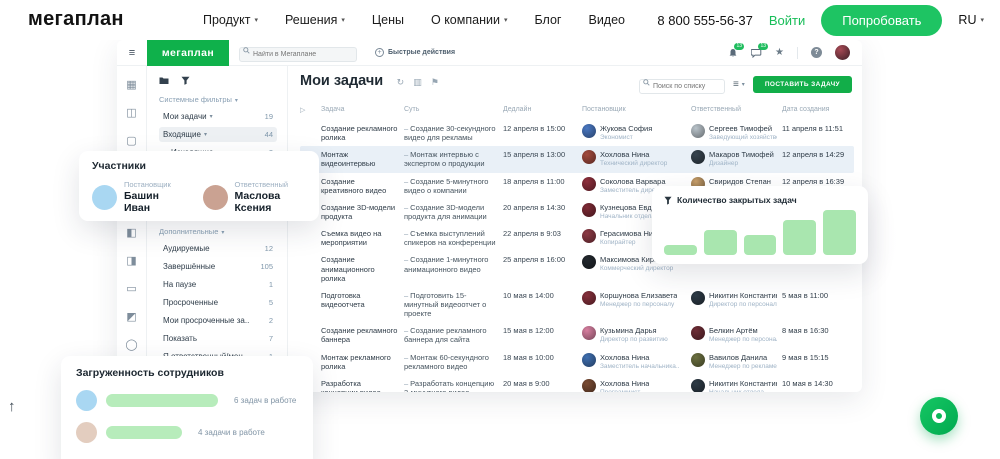 This screenshot has width=1000, height=459. What do you see at coordinates (634, 110) in the screenshot?
I see `column-header: Постановщик` at bounding box center [634, 110].